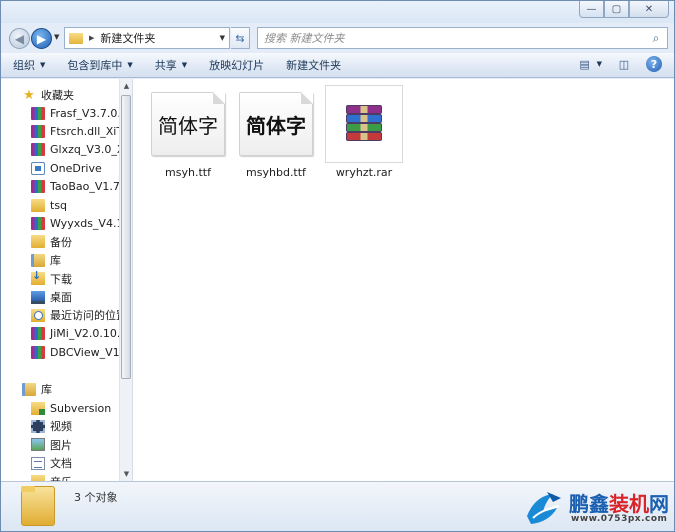  What do you see at coordinates (130, 65) in the screenshot?
I see `chevron-down-icon: ▼` at bounding box center [130, 65].